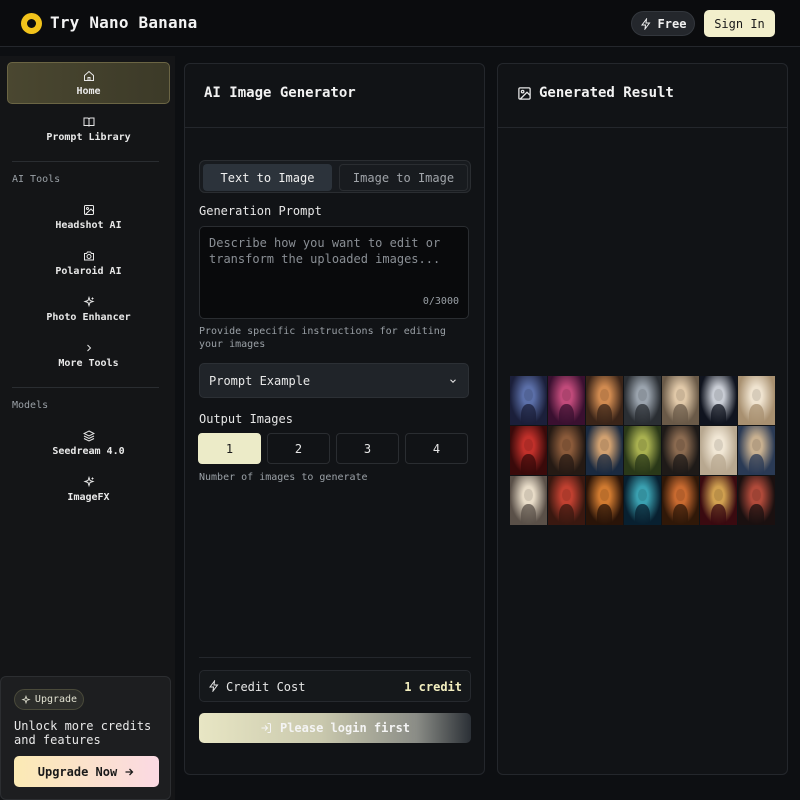  What do you see at coordinates (367, 448) in the screenshot?
I see `output-count-3-button: 3` at bounding box center [367, 448].